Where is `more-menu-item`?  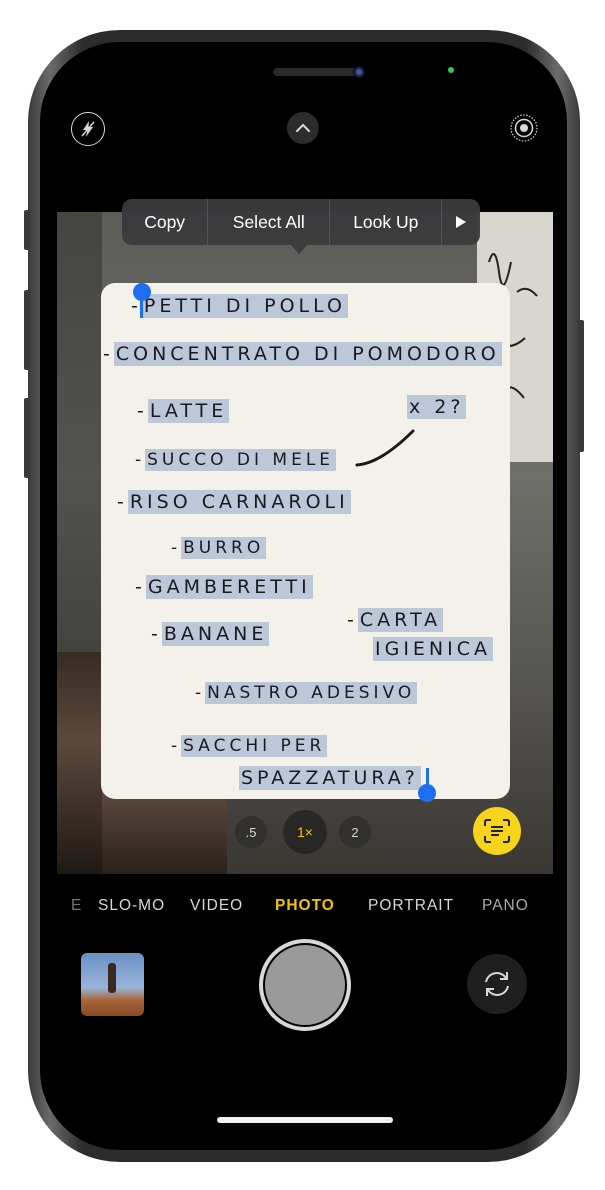
more-menu-item is located at coordinates (461, 222).